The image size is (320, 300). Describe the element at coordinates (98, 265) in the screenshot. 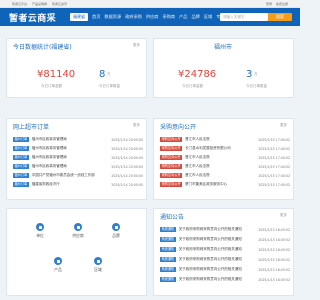

I see `category-region: 区域` at that location.